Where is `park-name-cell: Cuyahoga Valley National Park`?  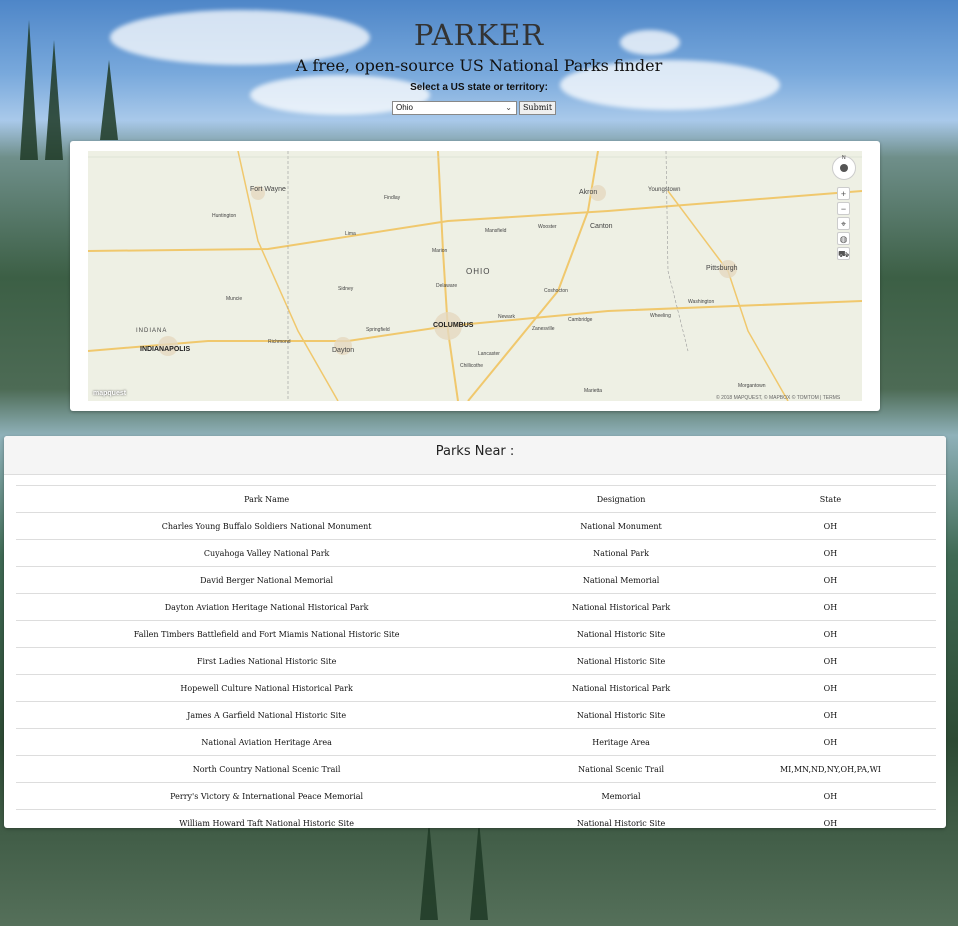 park-name-cell: Cuyahoga Valley National Park is located at coordinates (267, 553).